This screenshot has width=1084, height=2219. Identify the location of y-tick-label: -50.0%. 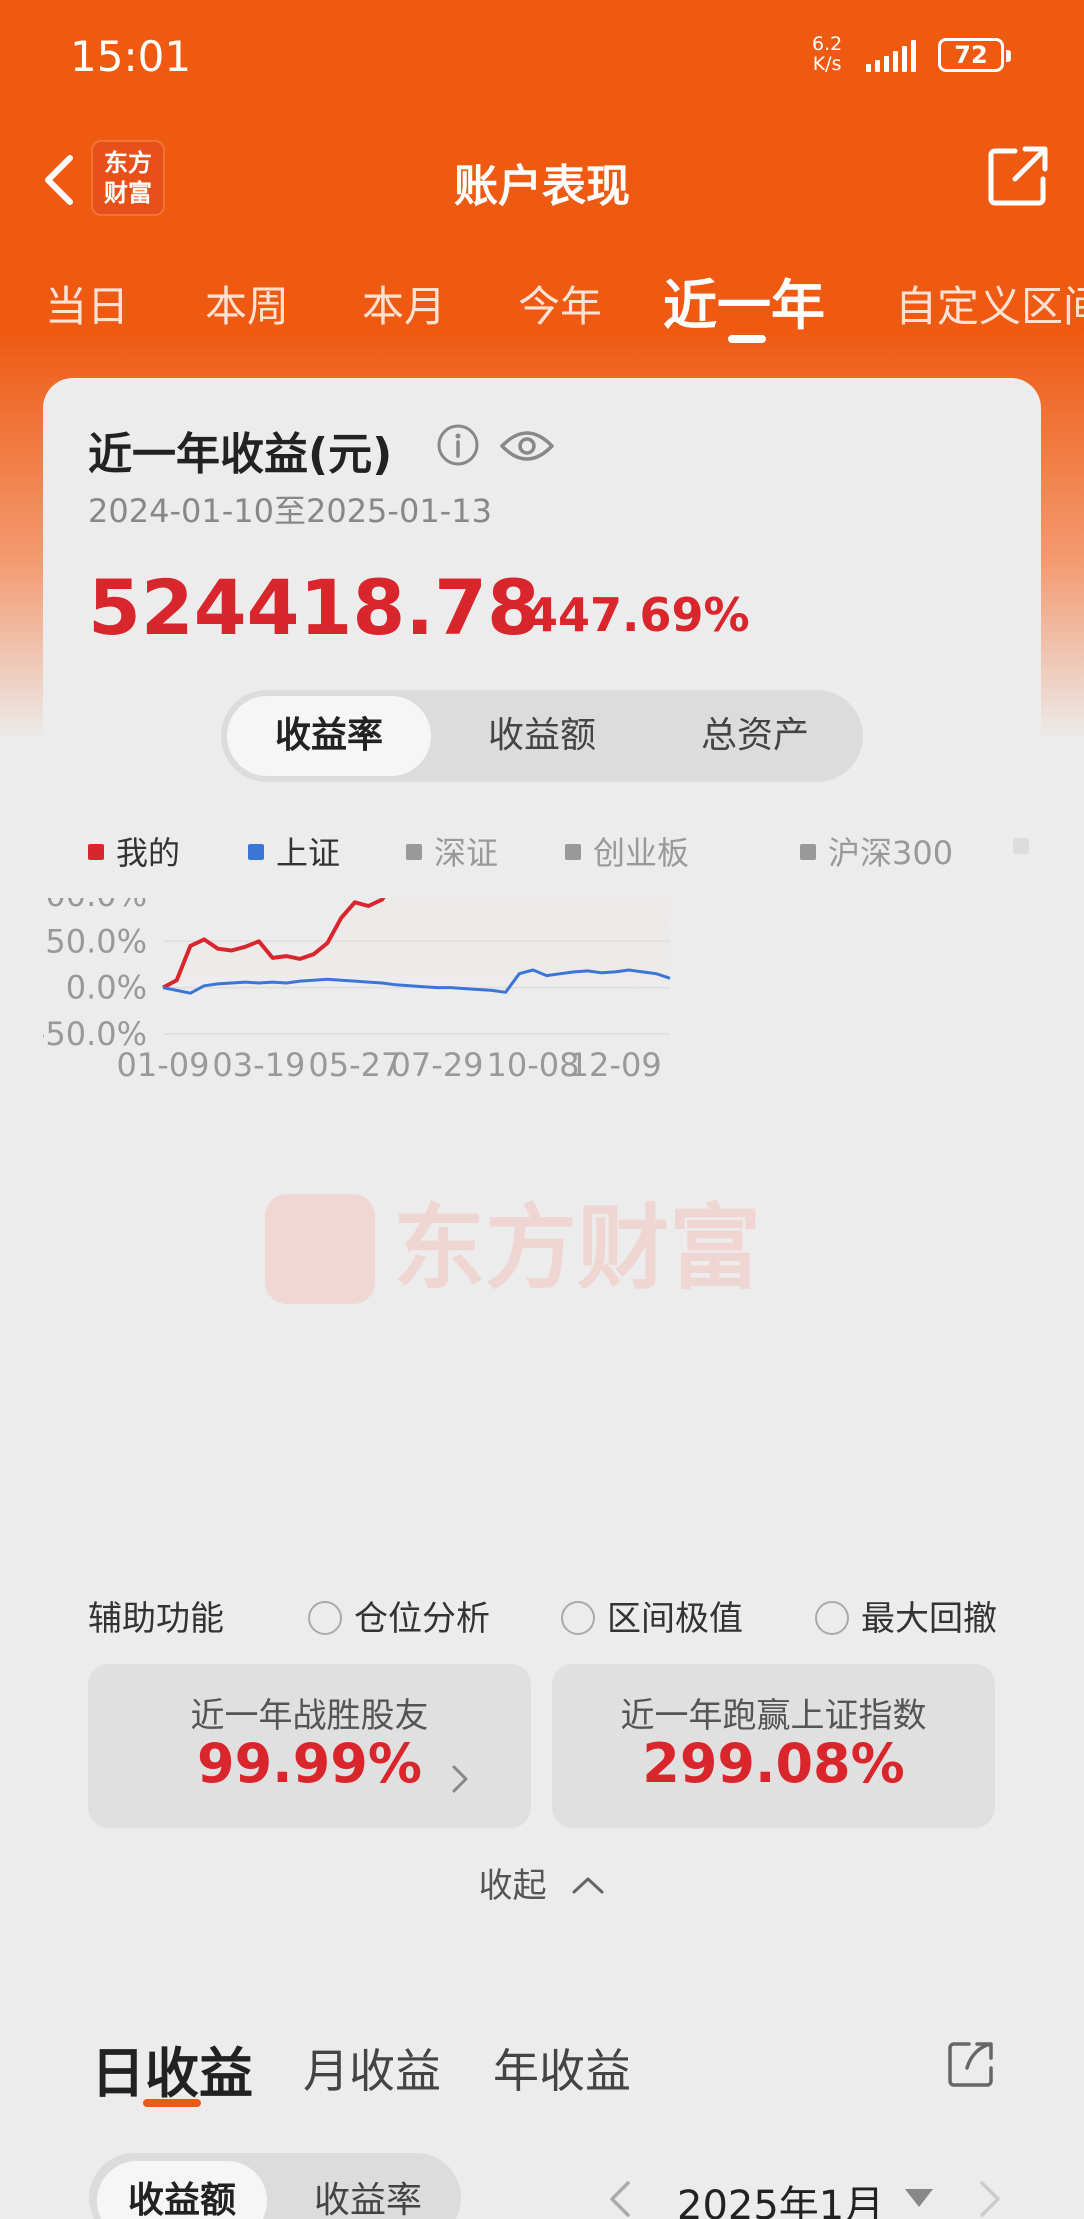
(95, 1034).